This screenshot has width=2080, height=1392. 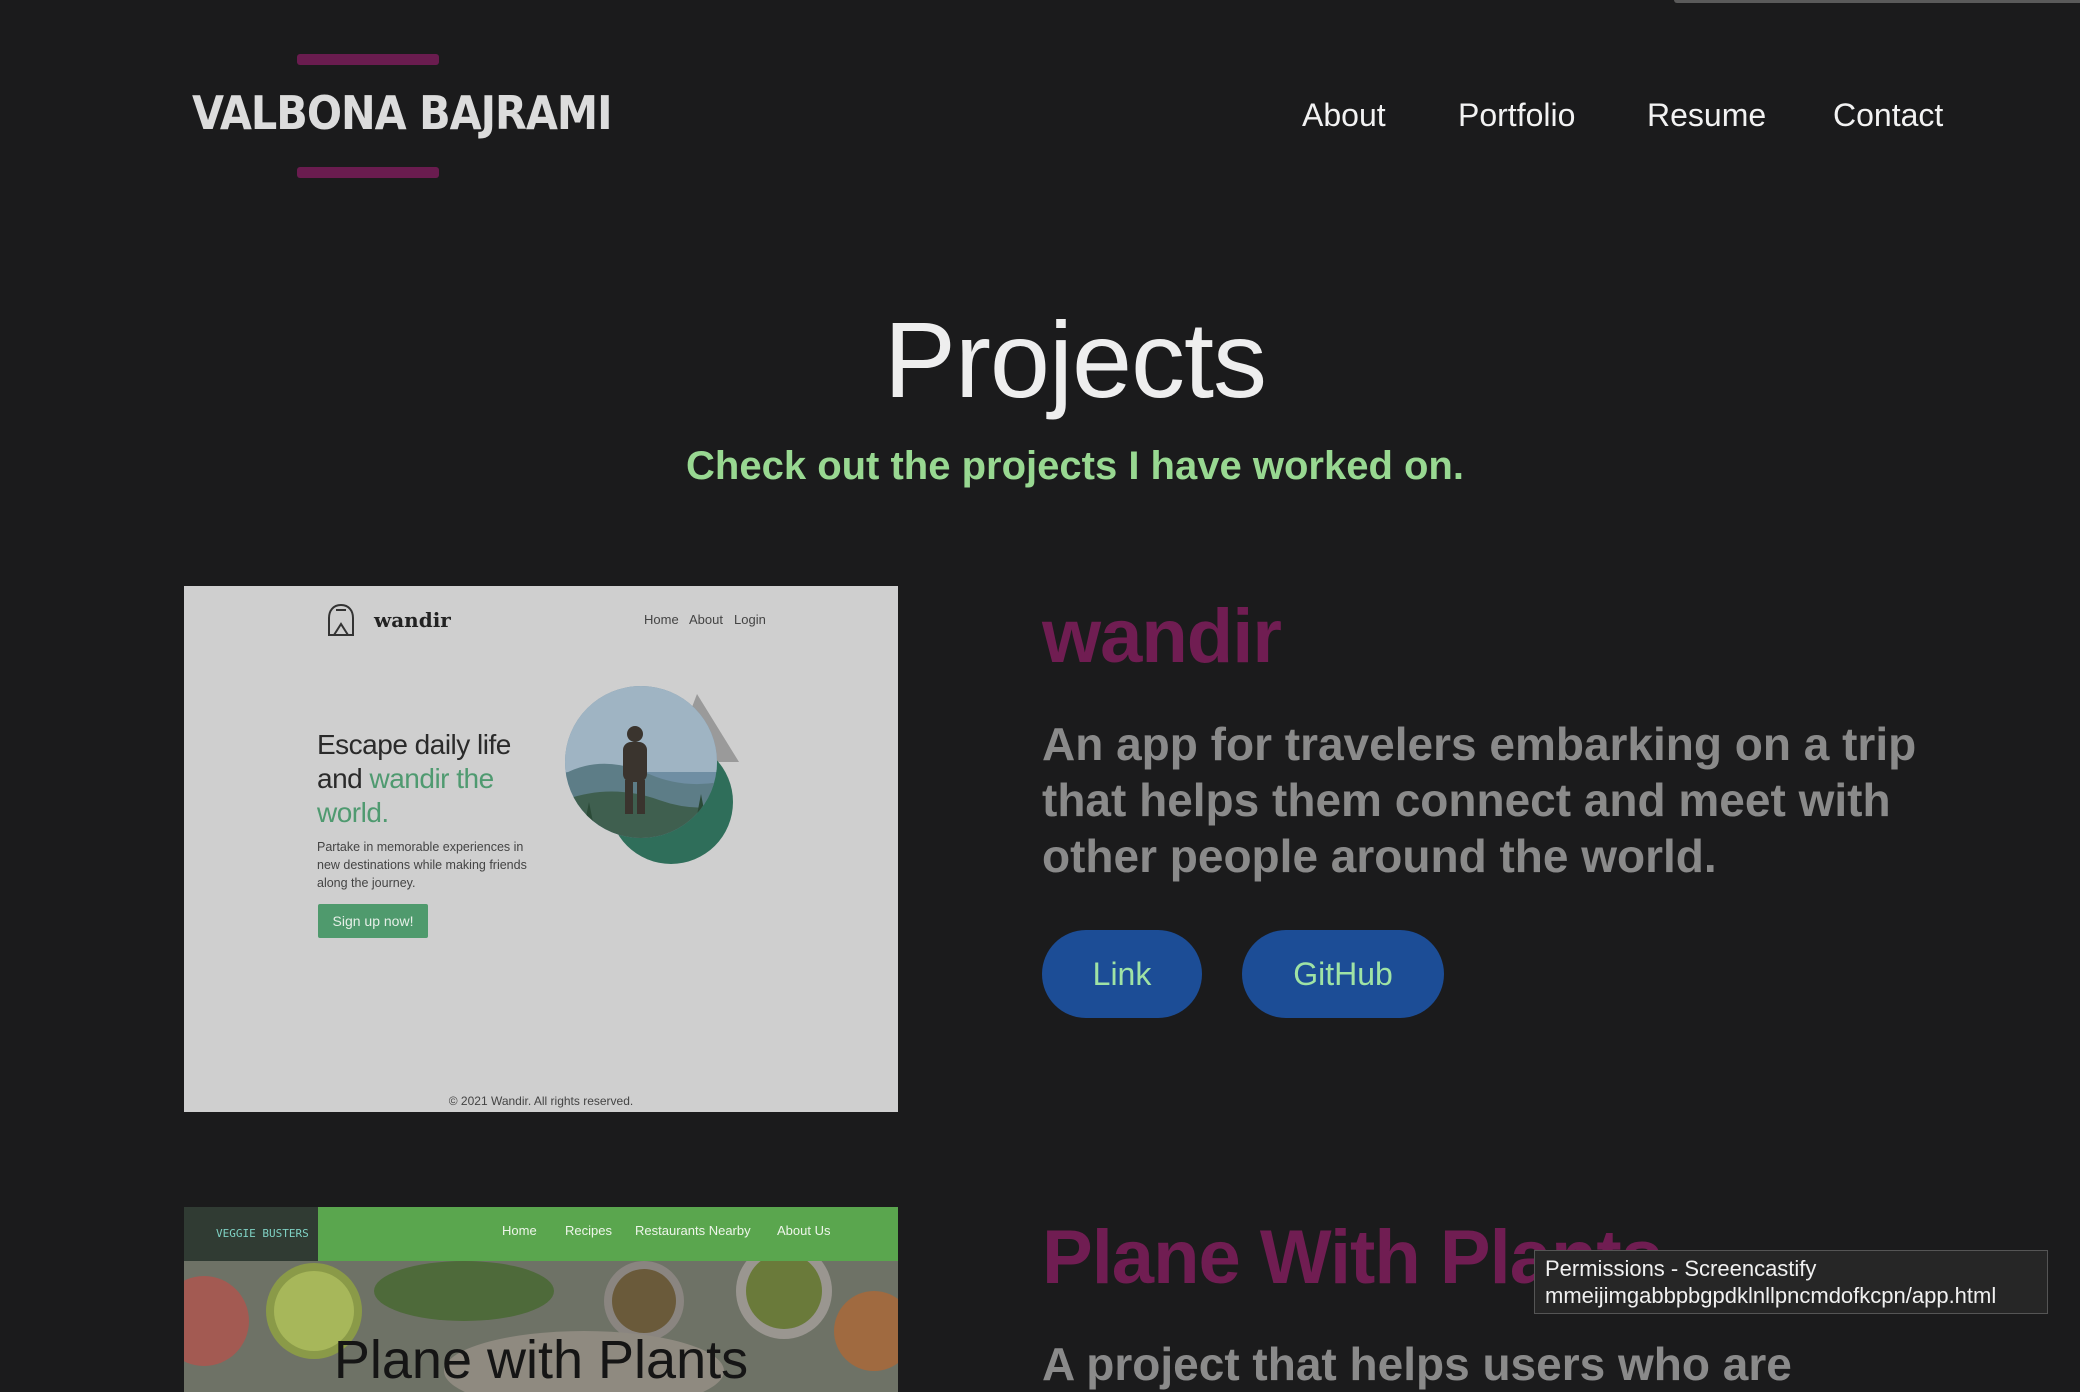 What do you see at coordinates (706, 619) in the screenshot?
I see `preview-nav-about: About` at bounding box center [706, 619].